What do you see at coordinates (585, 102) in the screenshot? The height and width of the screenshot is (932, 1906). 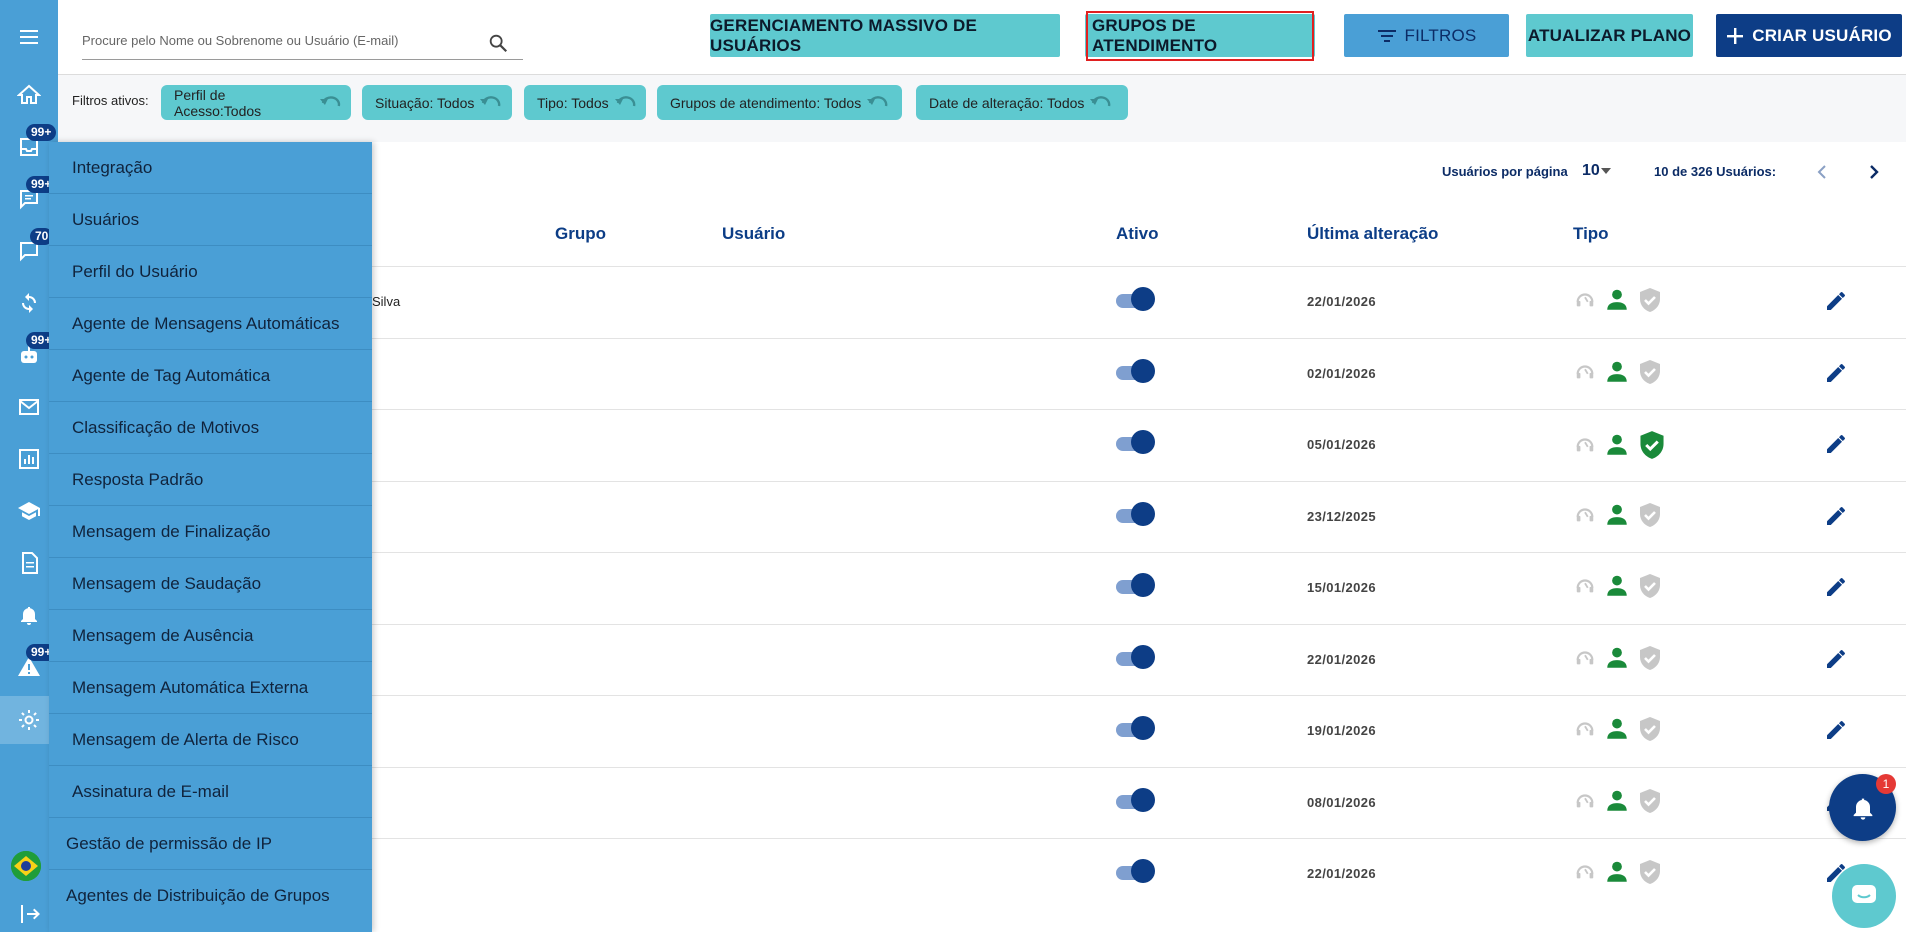 I see `chip-type: Tipo: Todos` at bounding box center [585, 102].